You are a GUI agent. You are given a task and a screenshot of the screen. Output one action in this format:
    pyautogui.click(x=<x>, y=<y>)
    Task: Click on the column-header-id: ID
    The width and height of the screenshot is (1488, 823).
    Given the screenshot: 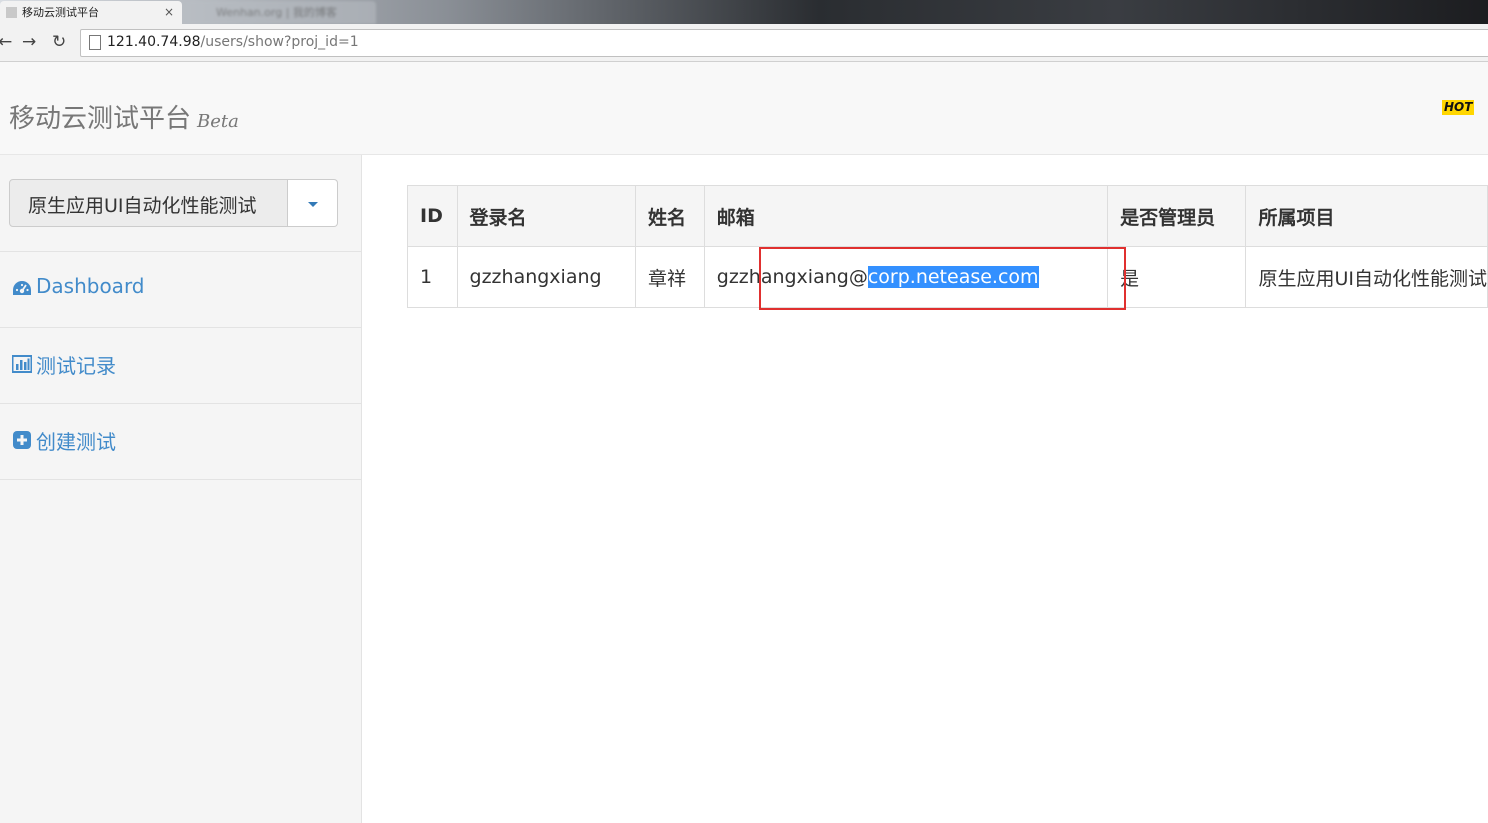 What is the action you would take?
    pyautogui.click(x=432, y=216)
    